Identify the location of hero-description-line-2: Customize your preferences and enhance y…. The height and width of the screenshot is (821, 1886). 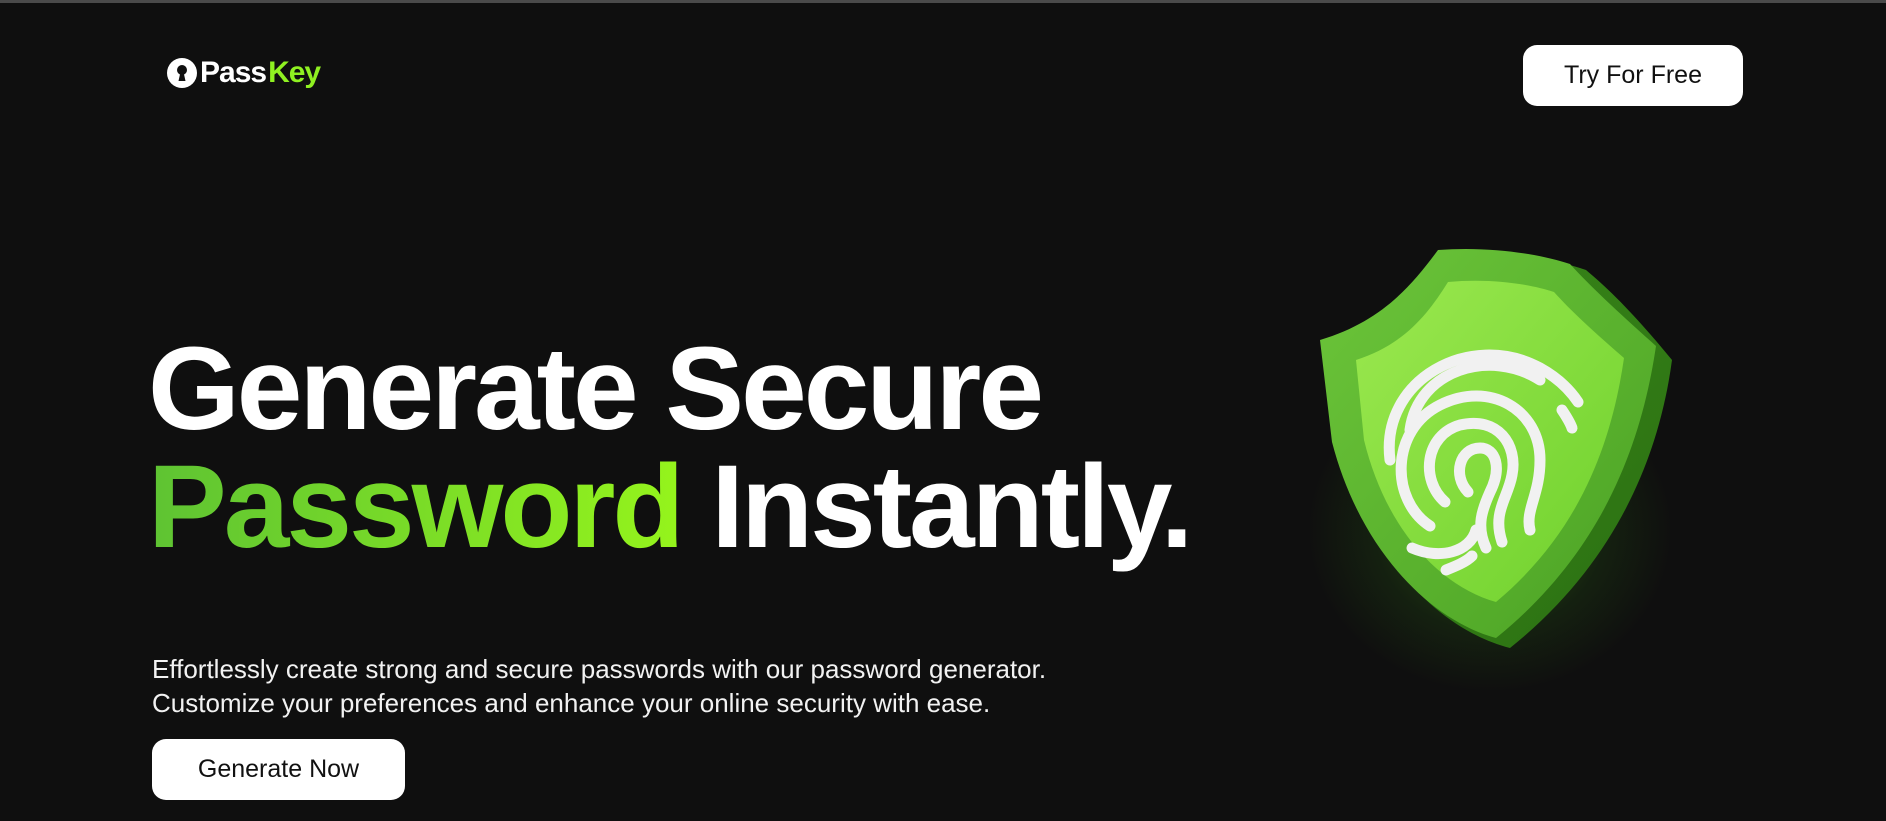
(571, 703).